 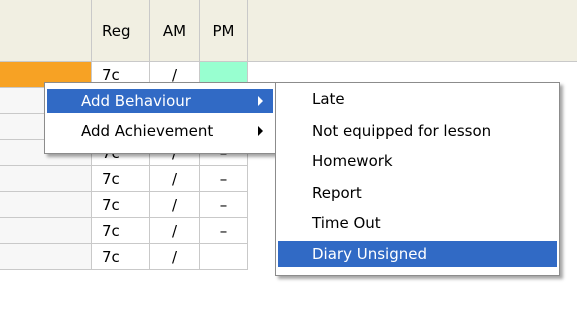 What do you see at coordinates (46, 179) in the screenshot?
I see `table-row-4-name` at bounding box center [46, 179].